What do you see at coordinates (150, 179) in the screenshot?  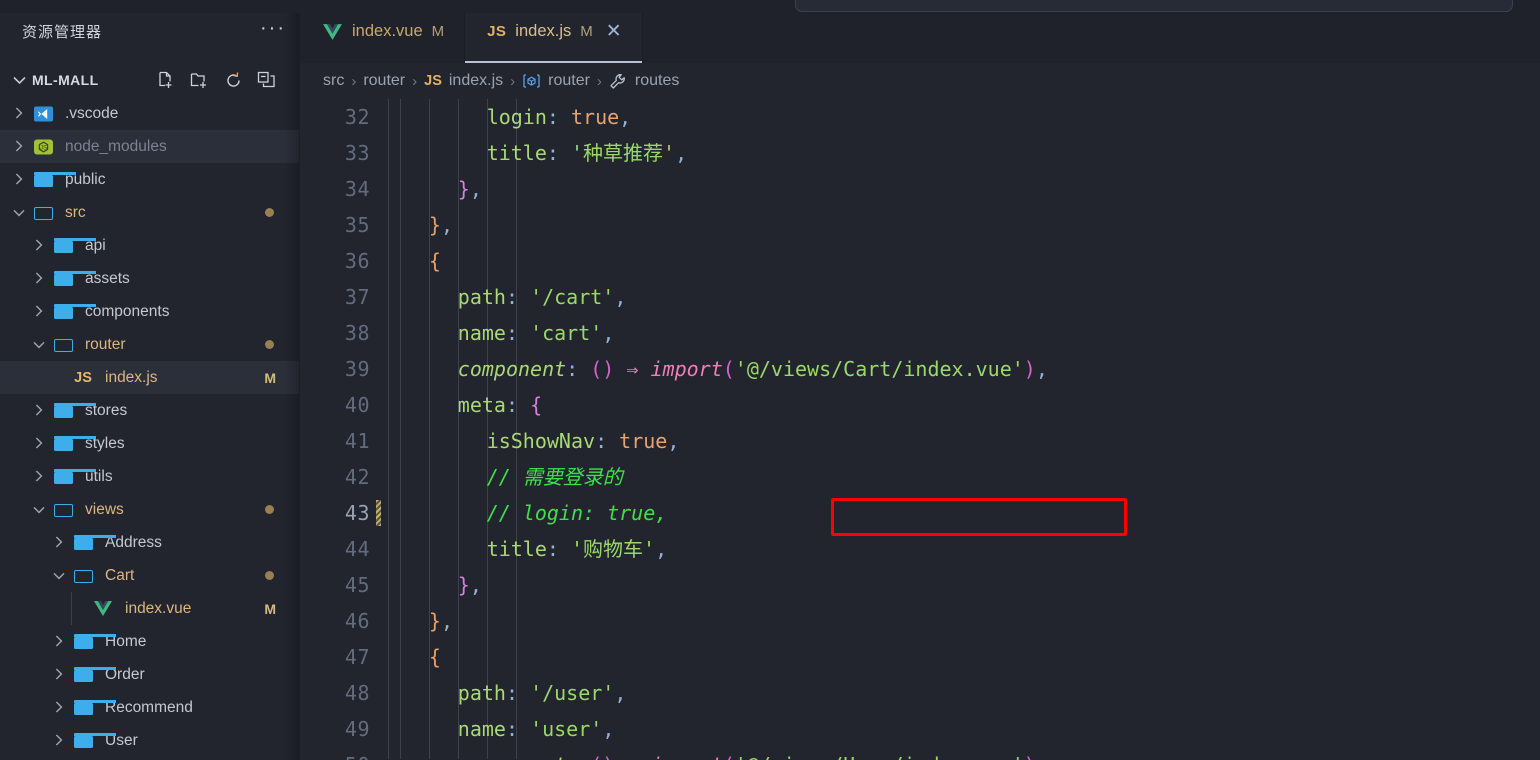 I see `tree-folder-public: public` at bounding box center [150, 179].